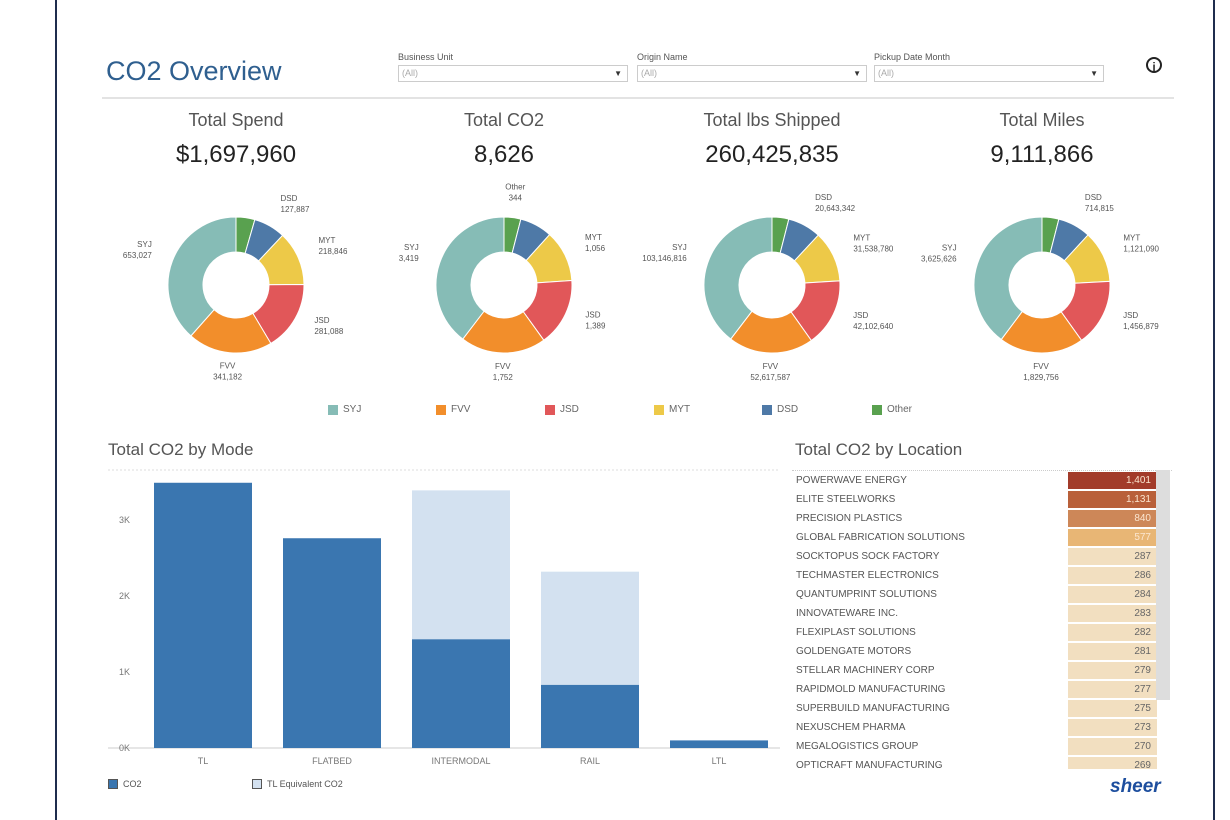  Describe the element at coordinates (982, 670) in the screenshot. I see `table-row: STELLAR MACHINERY CORP 279` at that location.